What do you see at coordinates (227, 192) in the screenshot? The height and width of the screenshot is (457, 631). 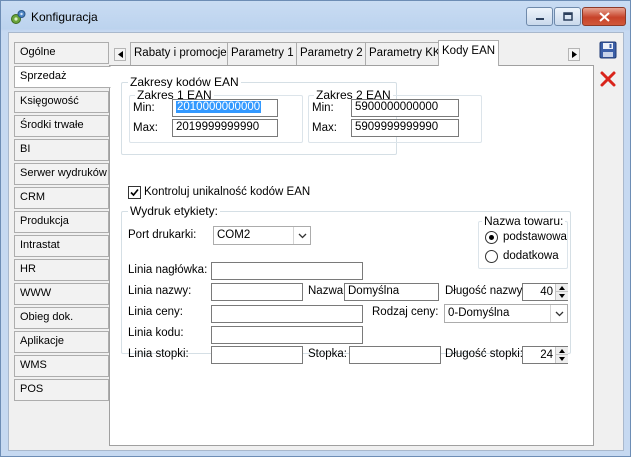 I see `unique-ean-label: Kontroluj unikalność kodów EAN` at bounding box center [227, 192].